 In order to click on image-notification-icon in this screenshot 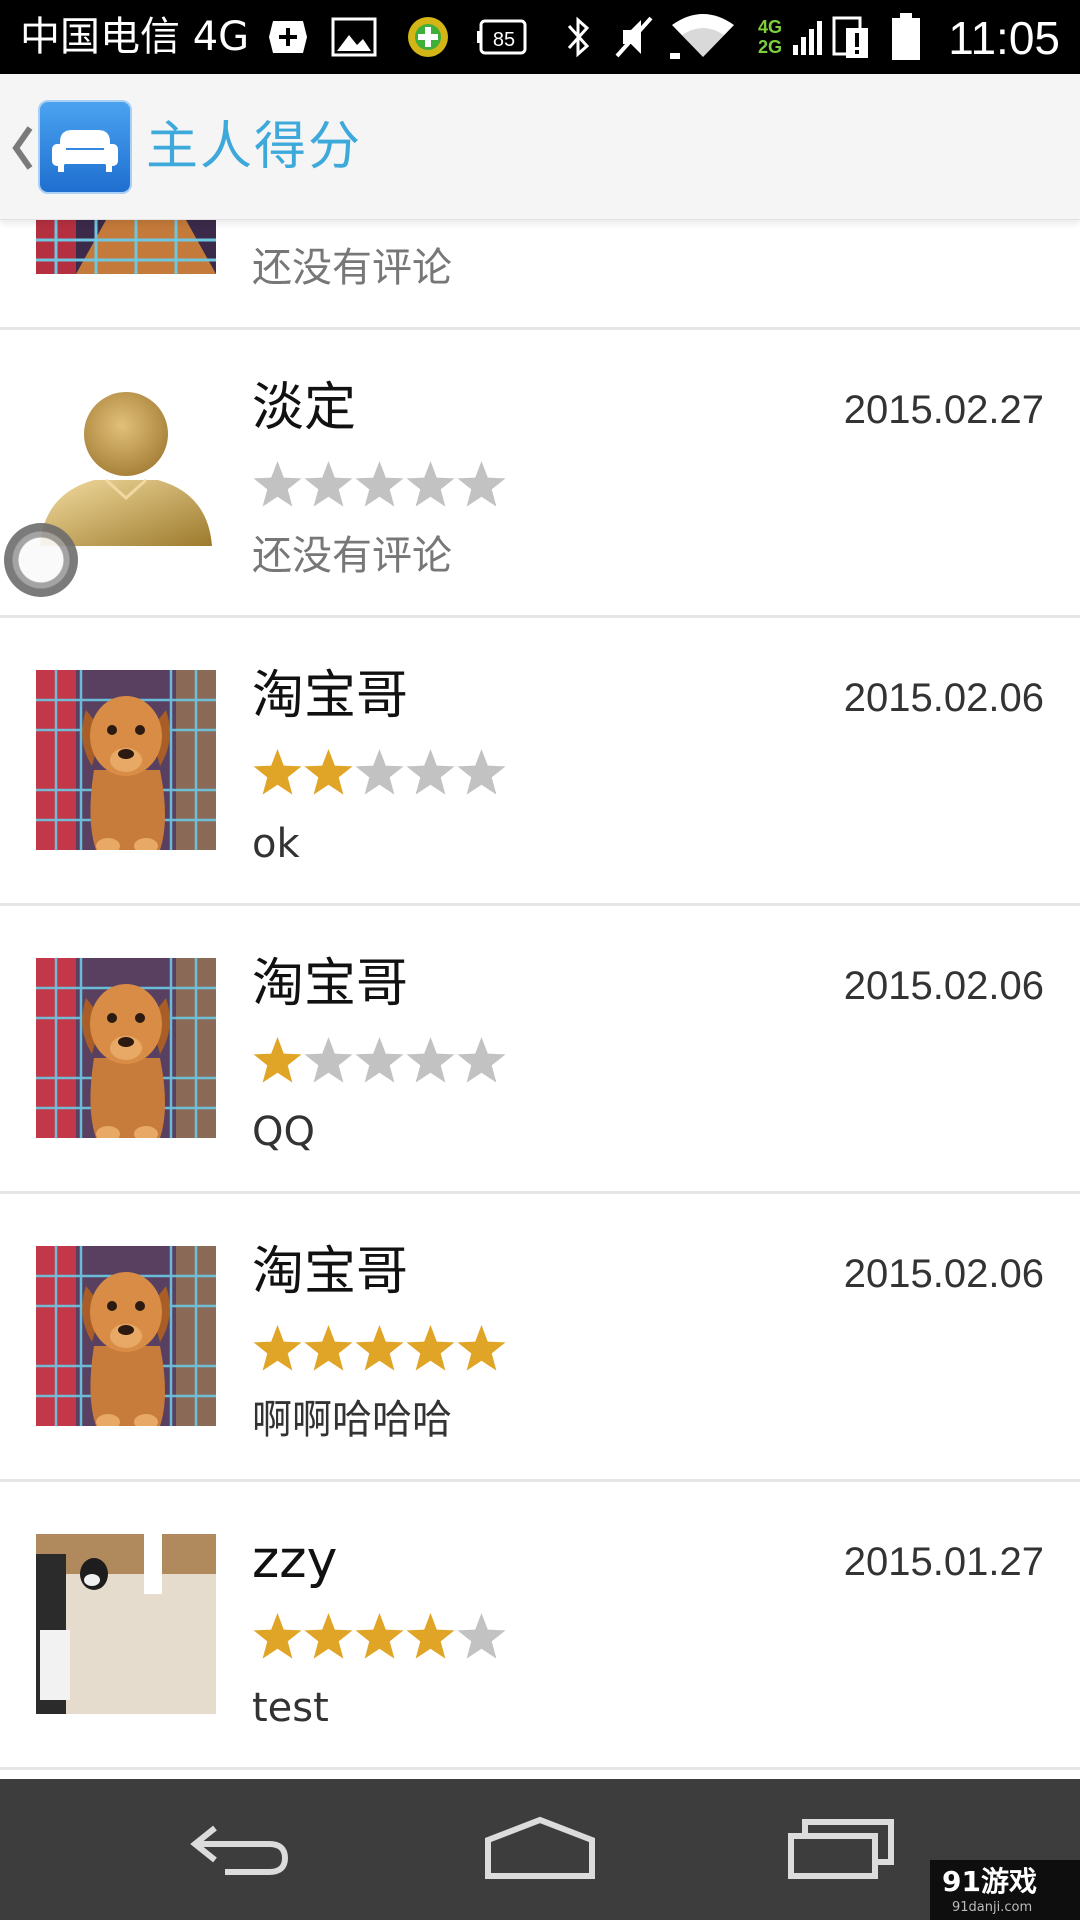, I will do `click(354, 37)`.